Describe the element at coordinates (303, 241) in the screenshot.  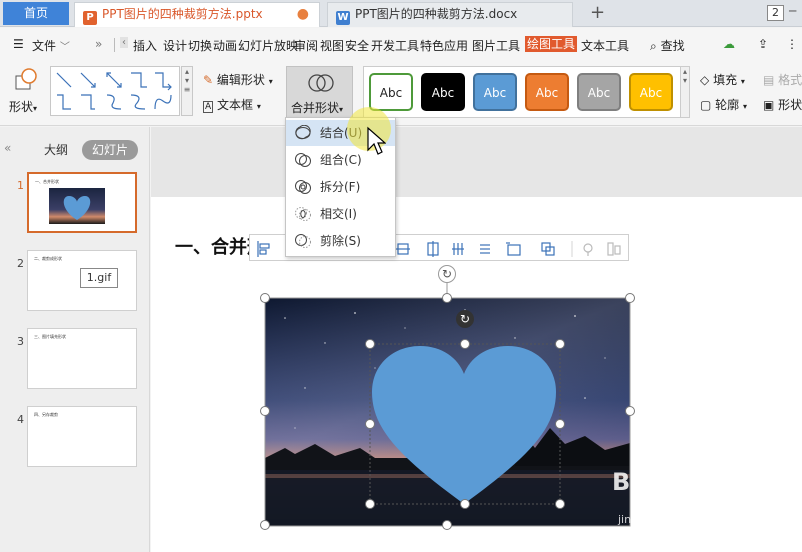
I see `subtract-icon` at that location.